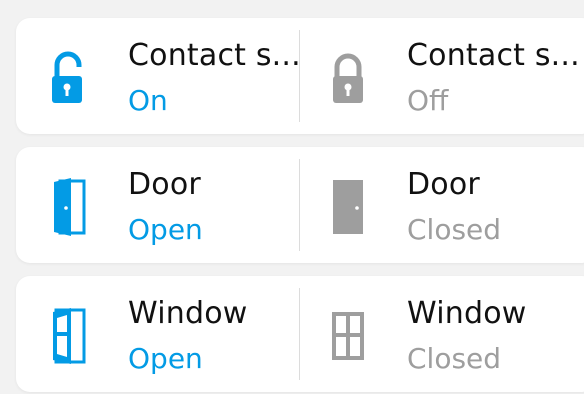  What do you see at coordinates (442, 334) in the screenshot?
I see `window-tile-closed: Window Closed` at bounding box center [442, 334].